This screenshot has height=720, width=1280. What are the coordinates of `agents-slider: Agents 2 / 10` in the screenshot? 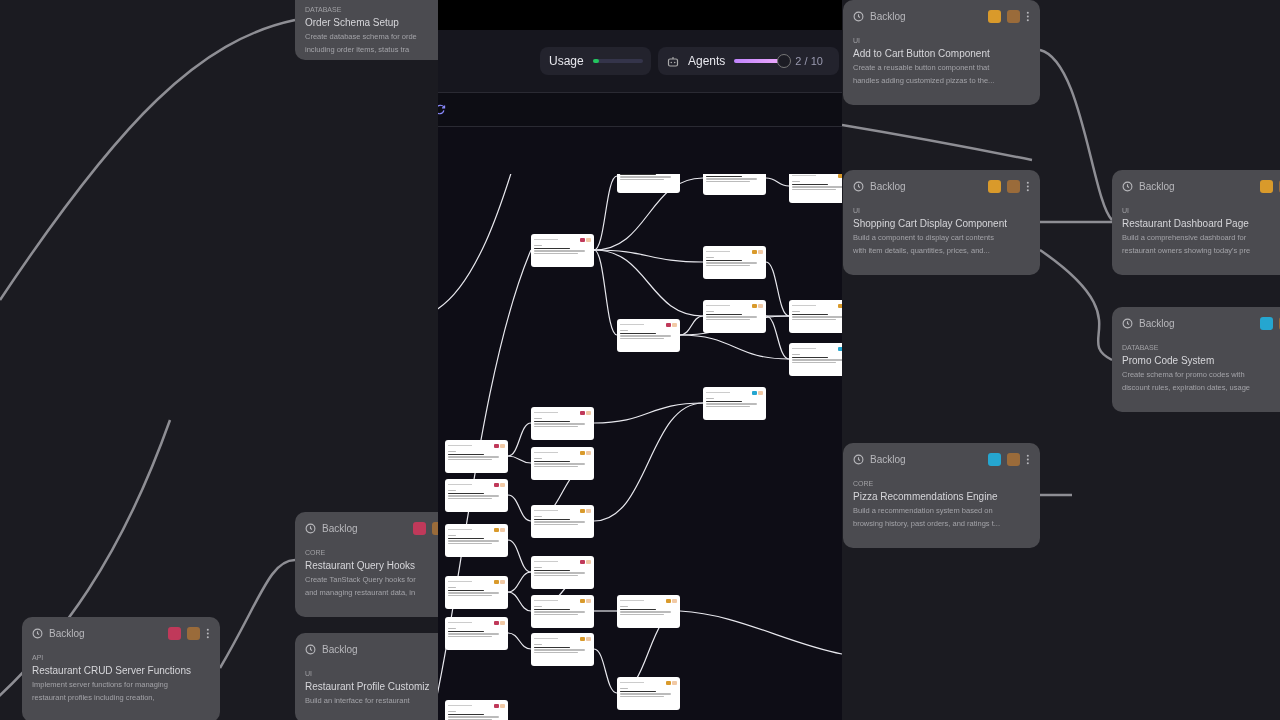 It's located at (748, 61).